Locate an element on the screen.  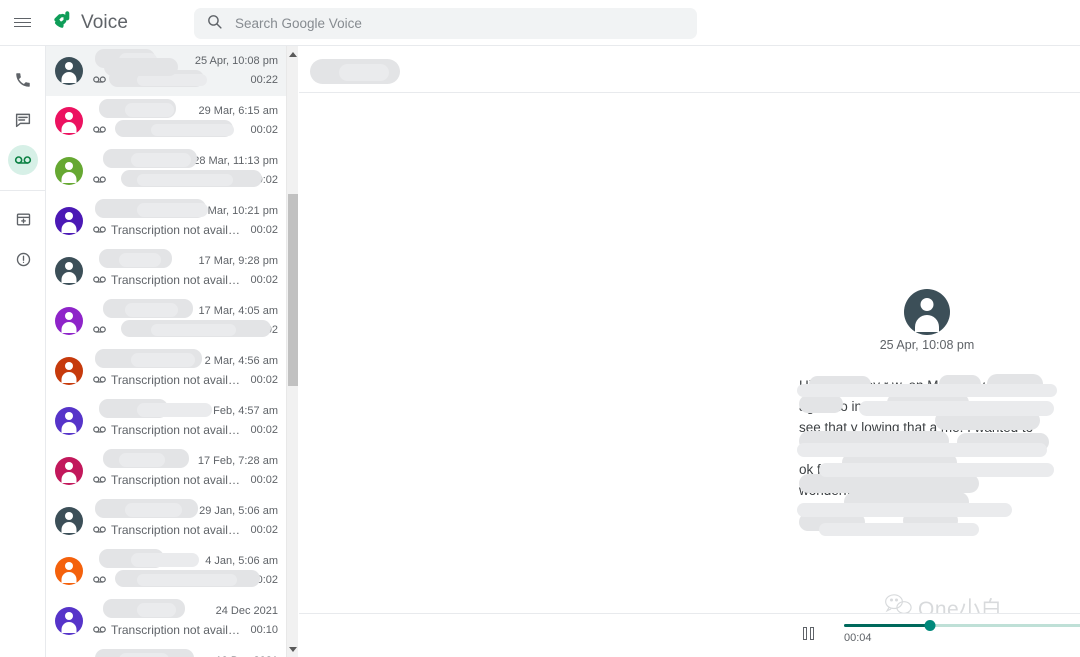
current-time: 00:04 is located at coordinates (858, 638).